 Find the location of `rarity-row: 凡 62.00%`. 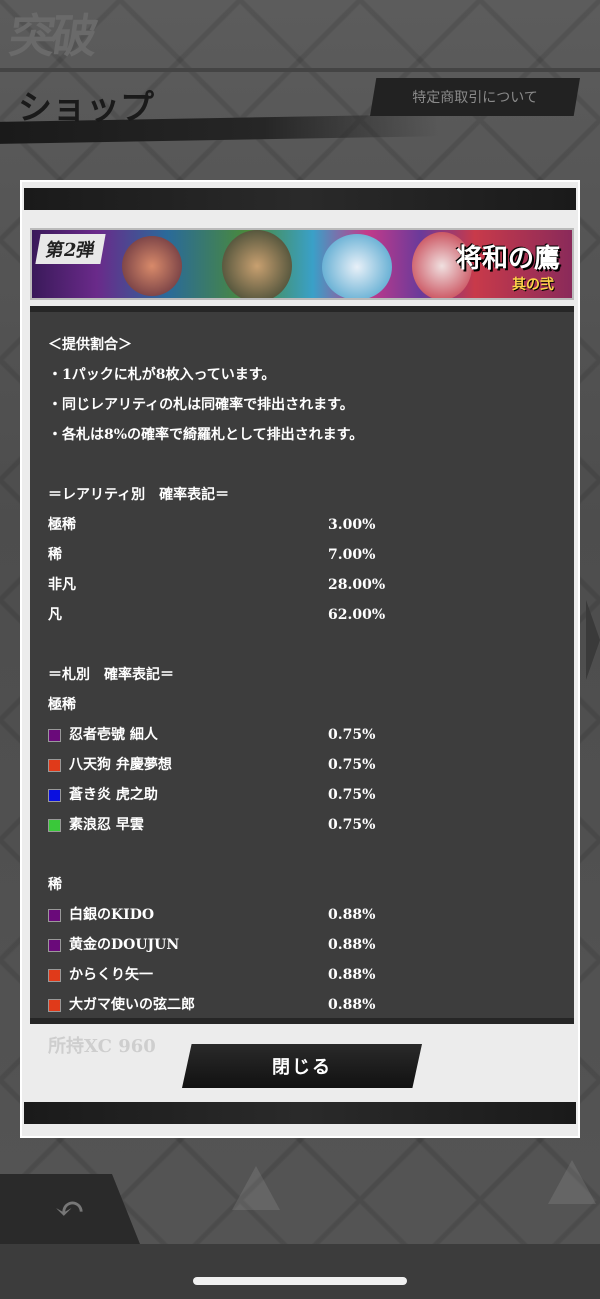

rarity-row: 凡 62.00% is located at coordinates (303, 615).